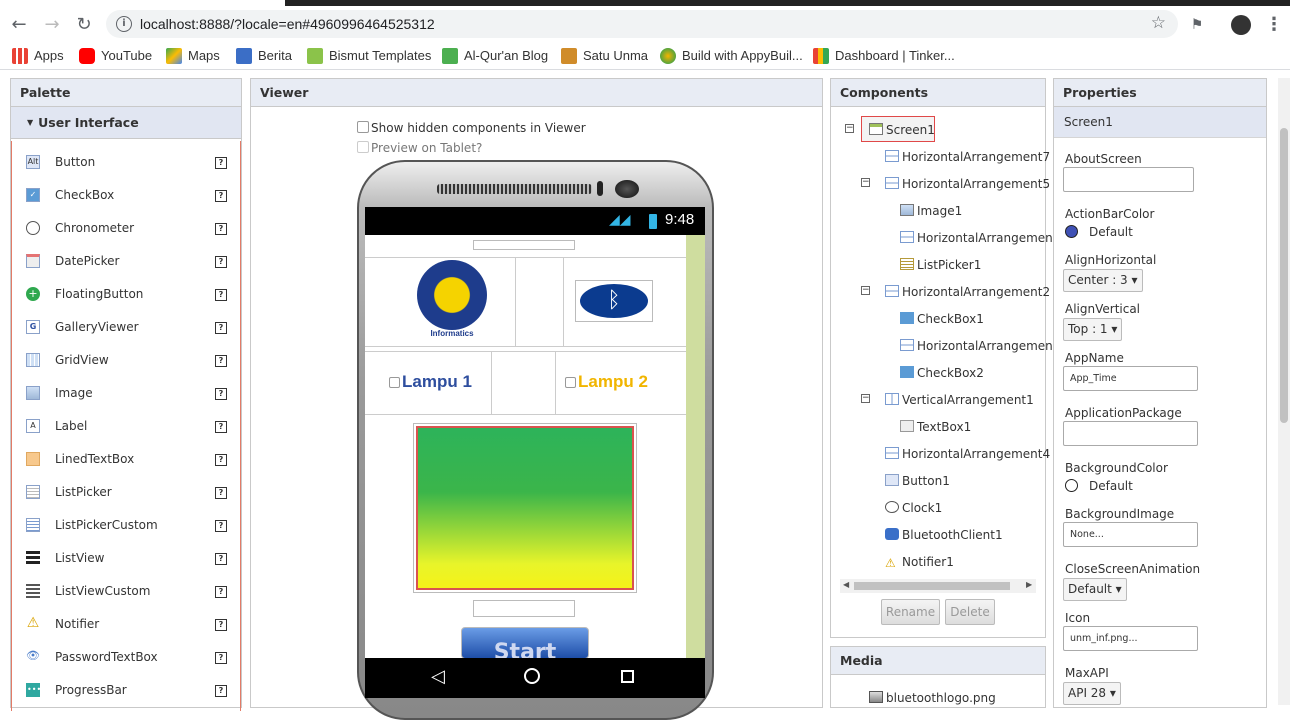  Describe the element at coordinates (967, 157) in the screenshot. I see `tree-item-horizontalarrangement7: HorizontalArrangement7` at that location.